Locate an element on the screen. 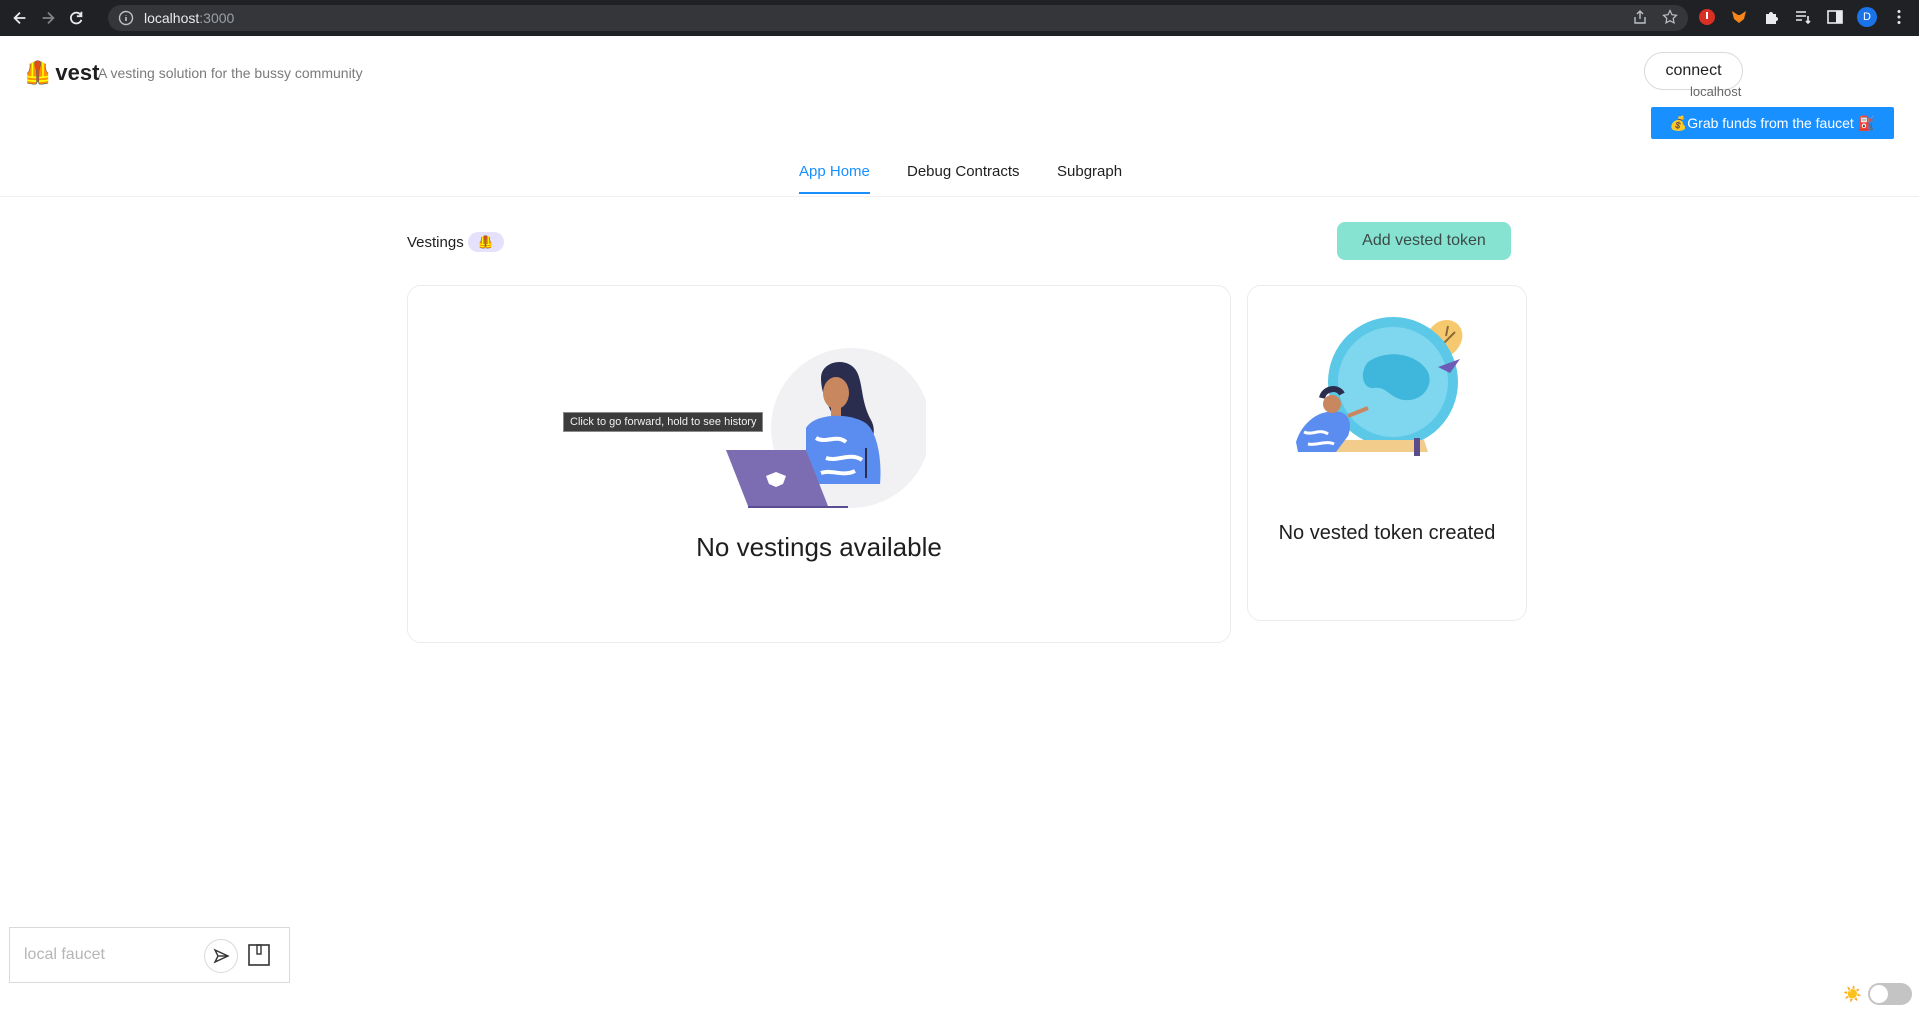 Image resolution: width=1919 pixels, height=1013 pixels. arrow-left-icon is located at coordinates (19, 18).